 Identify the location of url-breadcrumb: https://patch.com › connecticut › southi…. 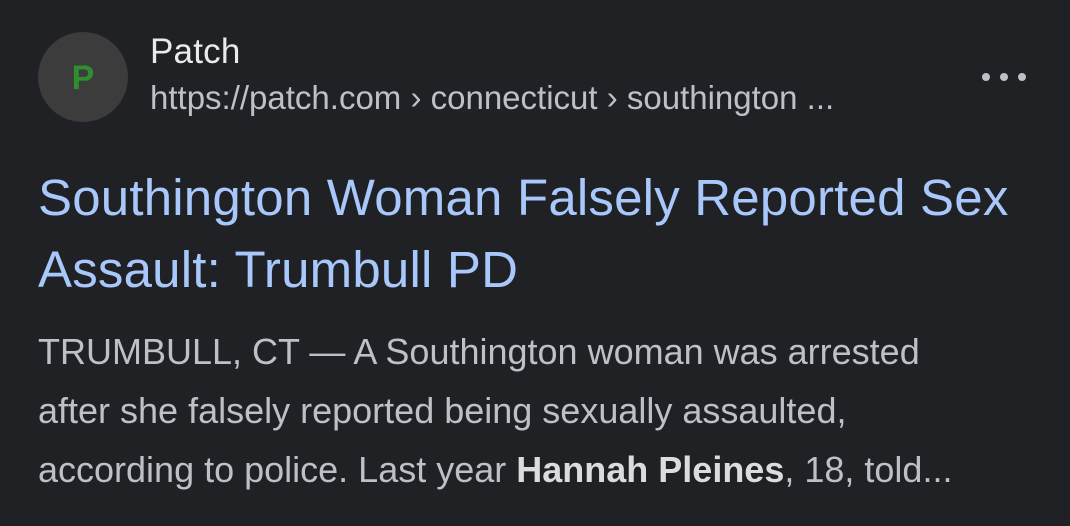
(492, 97).